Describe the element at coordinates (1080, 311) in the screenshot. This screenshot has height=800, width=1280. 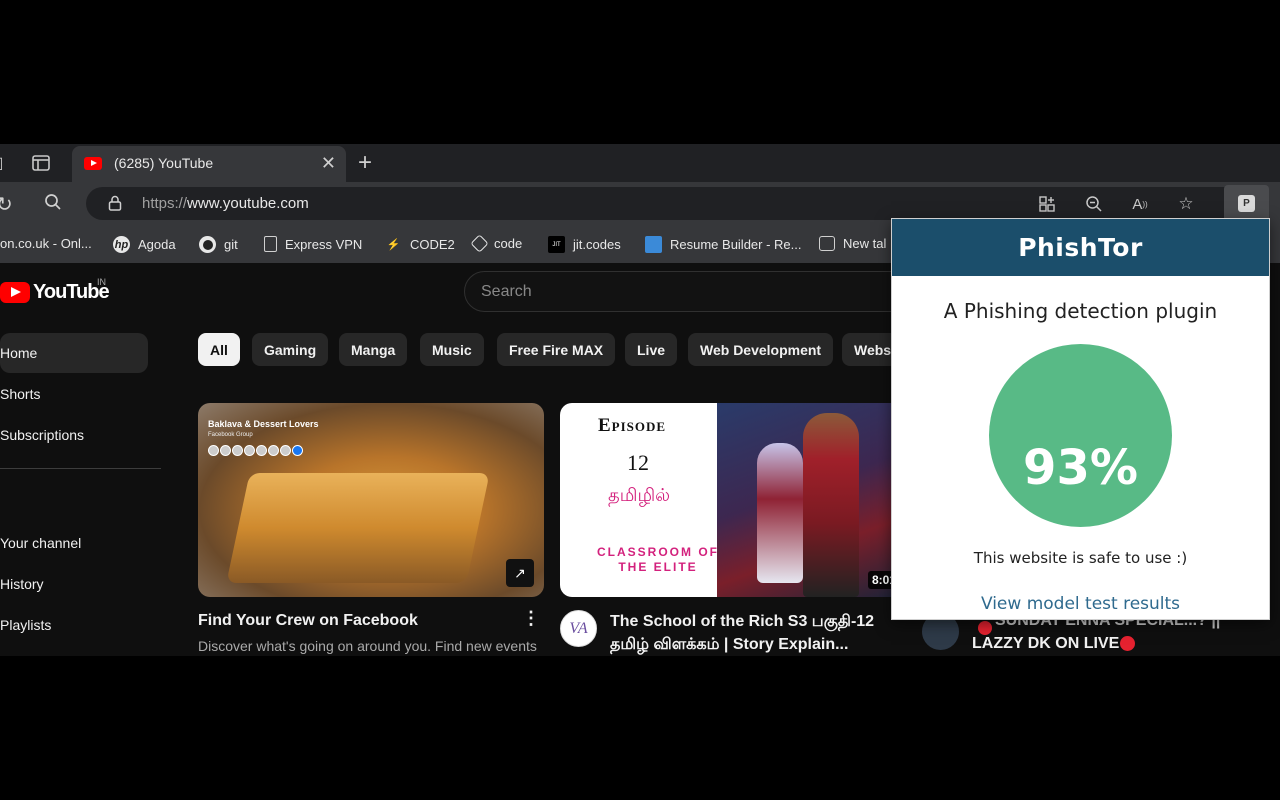
I see `popup-subtitle: A Phishing detection plugin` at that location.